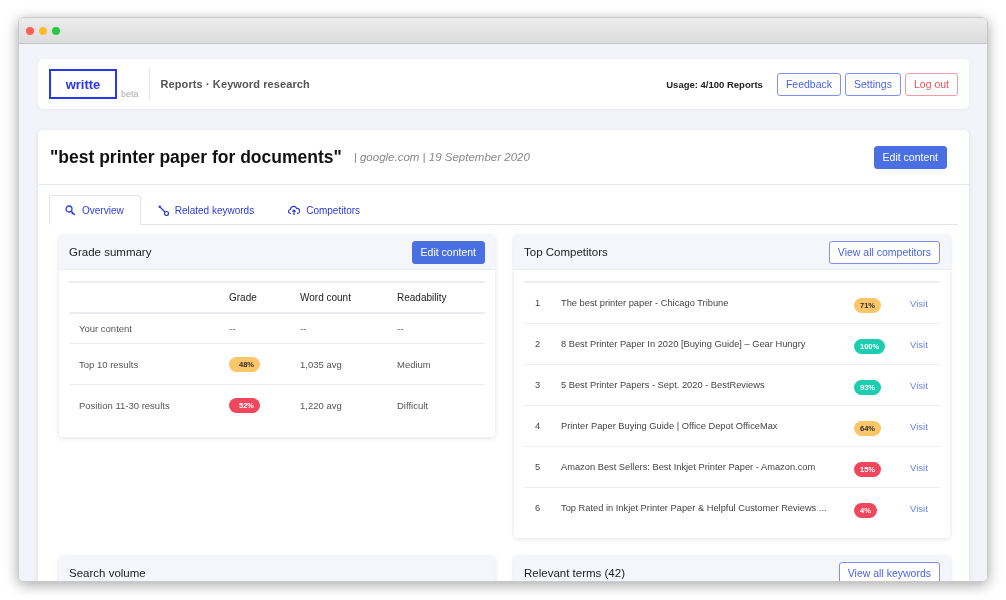 The width and height of the screenshot is (1006, 600). I want to click on view-all-keywords-button: View all keywords, so click(889, 571).